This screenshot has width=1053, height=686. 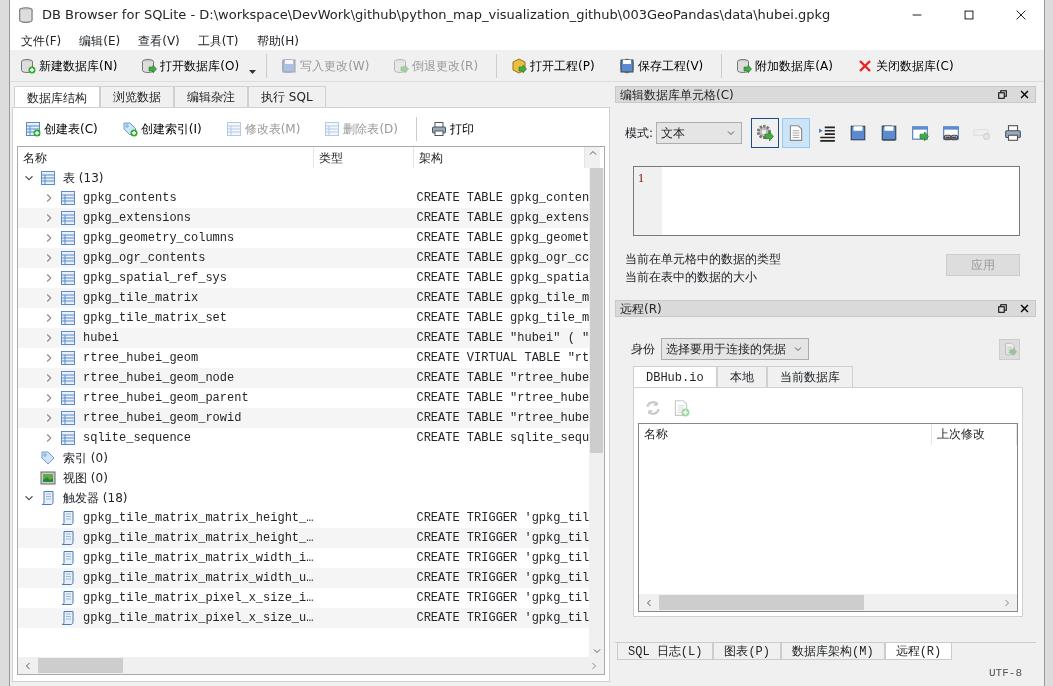 I want to click on tab: 图表(P), so click(x=747, y=651).